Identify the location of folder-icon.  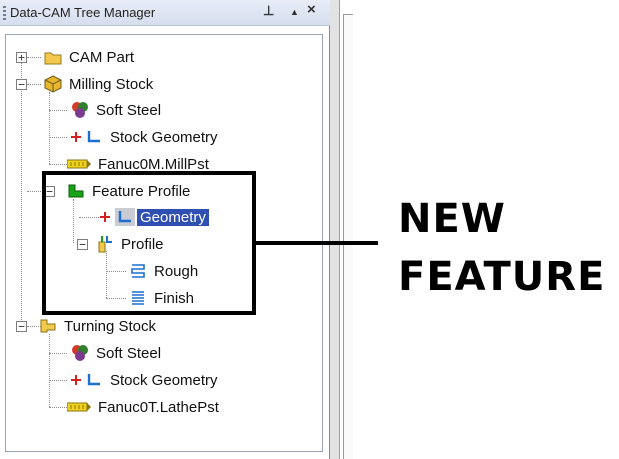
(53, 57).